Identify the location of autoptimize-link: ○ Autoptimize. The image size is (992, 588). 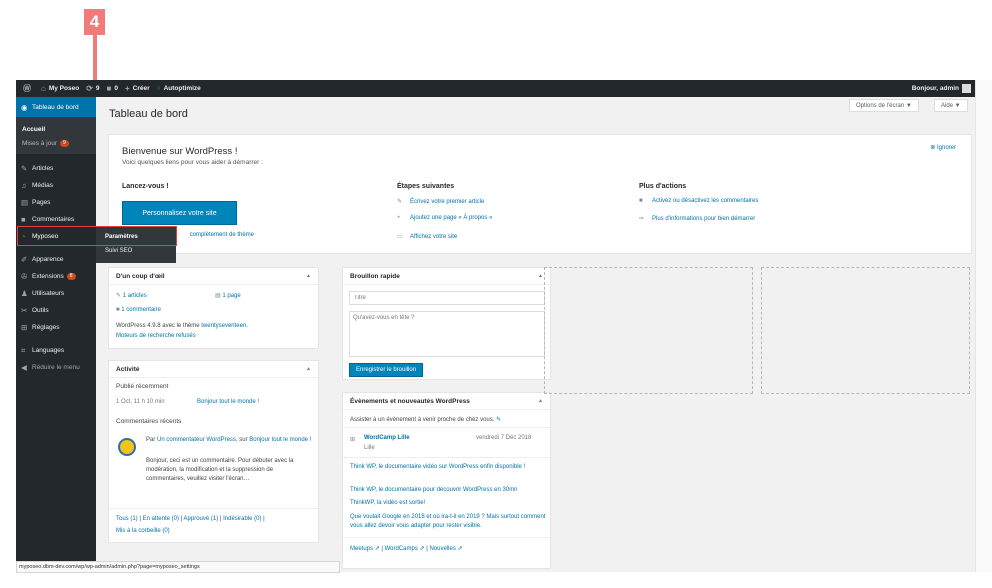
(179, 88).